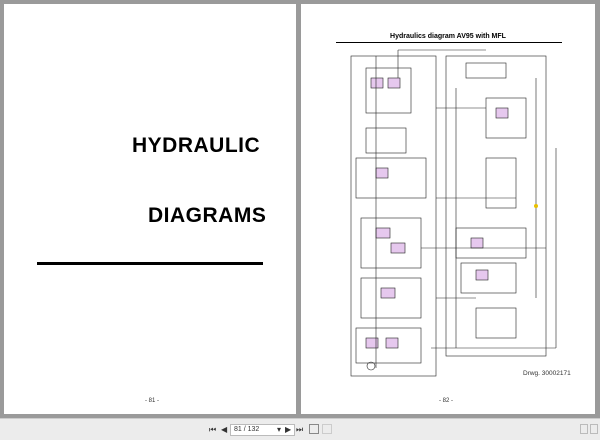  What do you see at coordinates (584, 429) in the screenshot?
I see `page-icon` at bounding box center [584, 429].